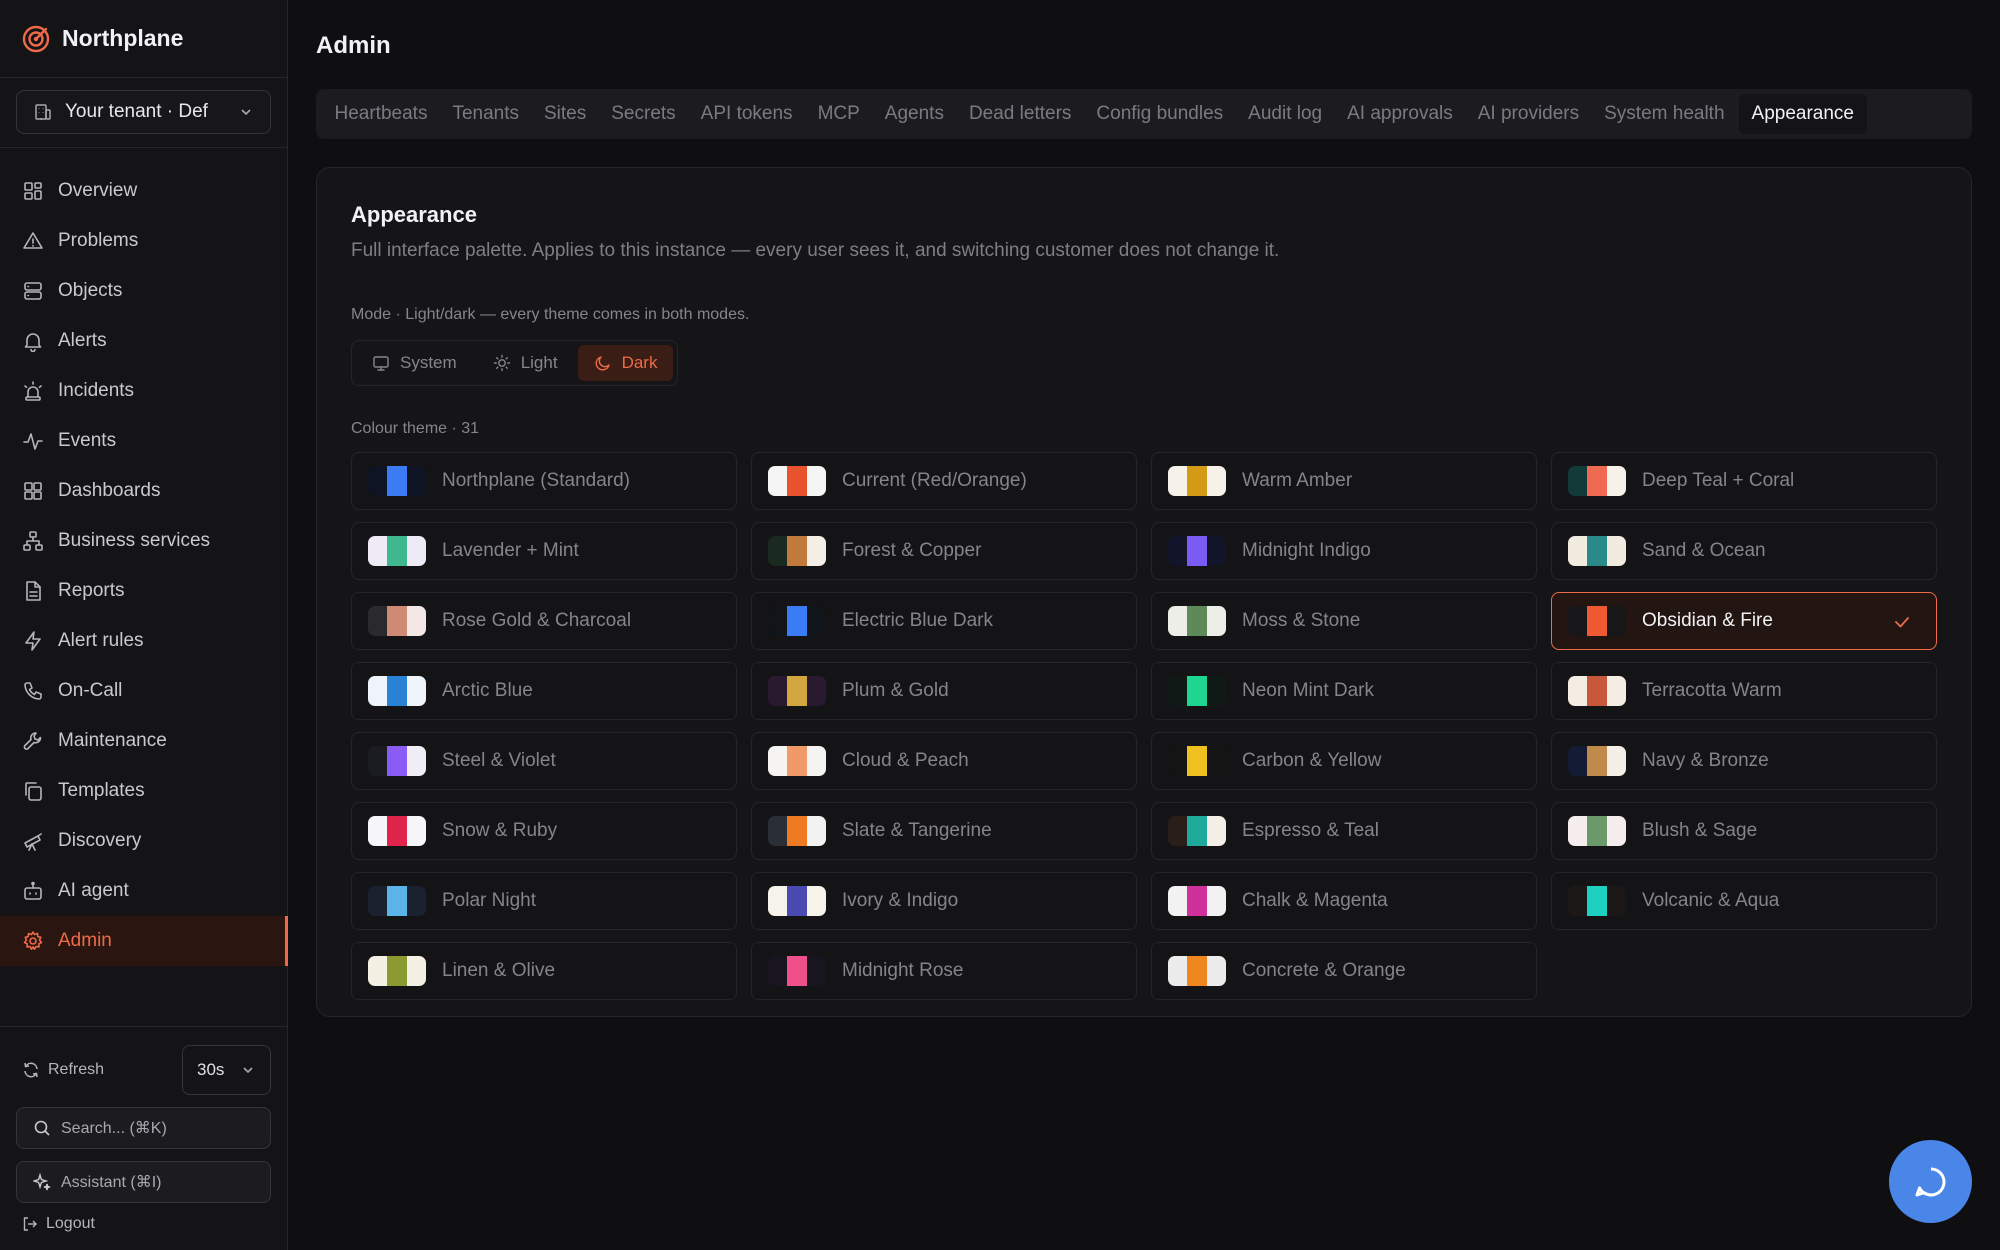 The image size is (2000, 1250). What do you see at coordinates (944, 551) in the screenshot?
I see `theme-option-forest-copper: Forest & Copper` at bounding box center [944, 551].